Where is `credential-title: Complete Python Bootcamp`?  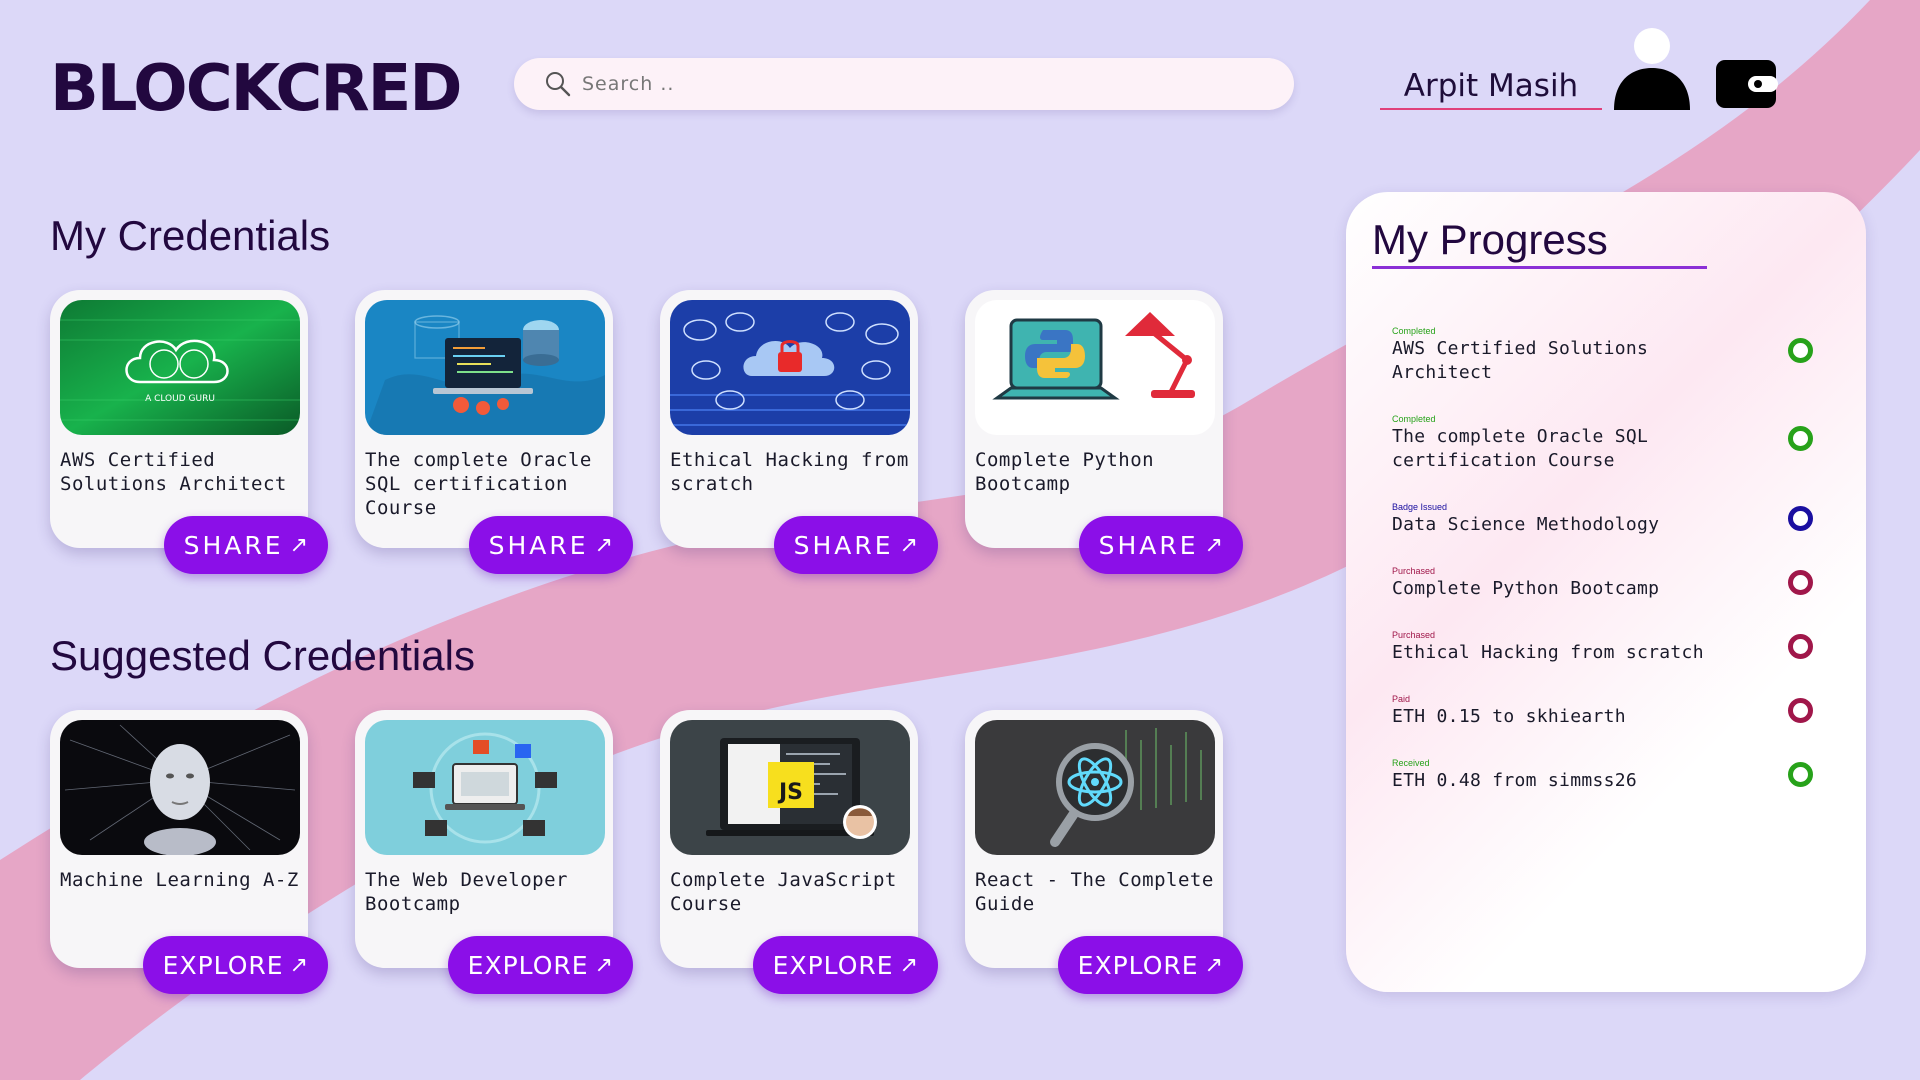
credential-title: Complete Python Bootcamp is located at coordinates (1065, 472).